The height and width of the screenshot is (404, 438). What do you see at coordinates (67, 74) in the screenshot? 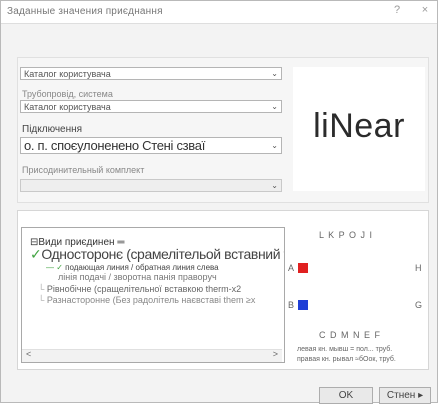
I see `catalog-select-value: Каталог користувача` at bounding box center [67, 74].